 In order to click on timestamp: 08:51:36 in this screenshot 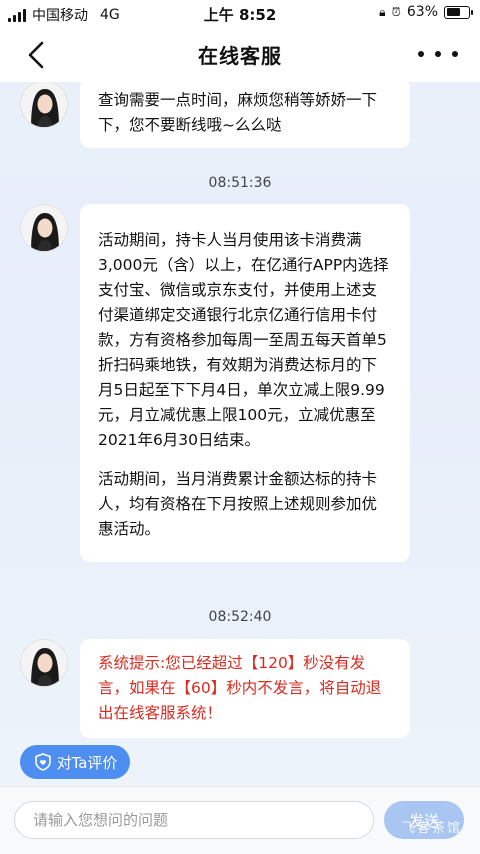, I will do `click(240, 183)`.